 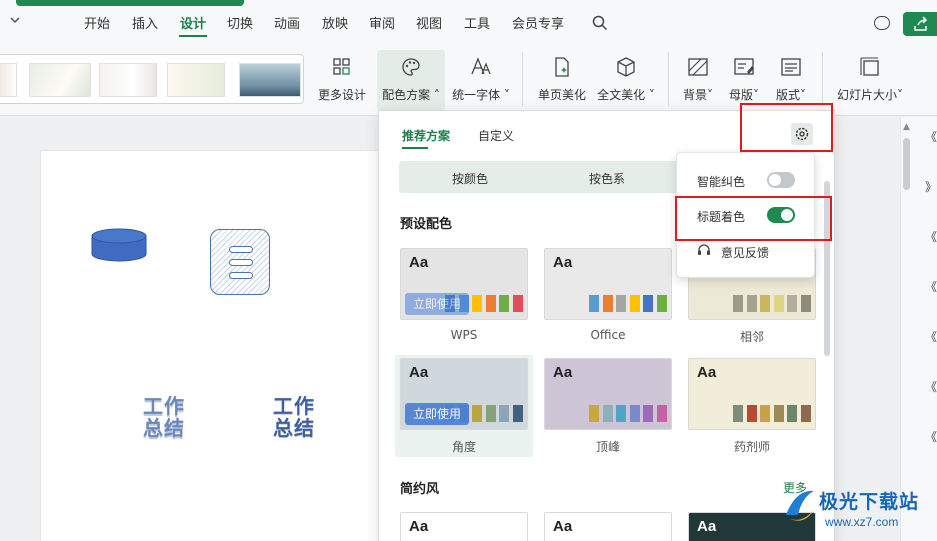 What do you see at coordinates (464, 335) in the screenshot?
I see `color-scheme-name: WPS` at bounding box center [464, 335].